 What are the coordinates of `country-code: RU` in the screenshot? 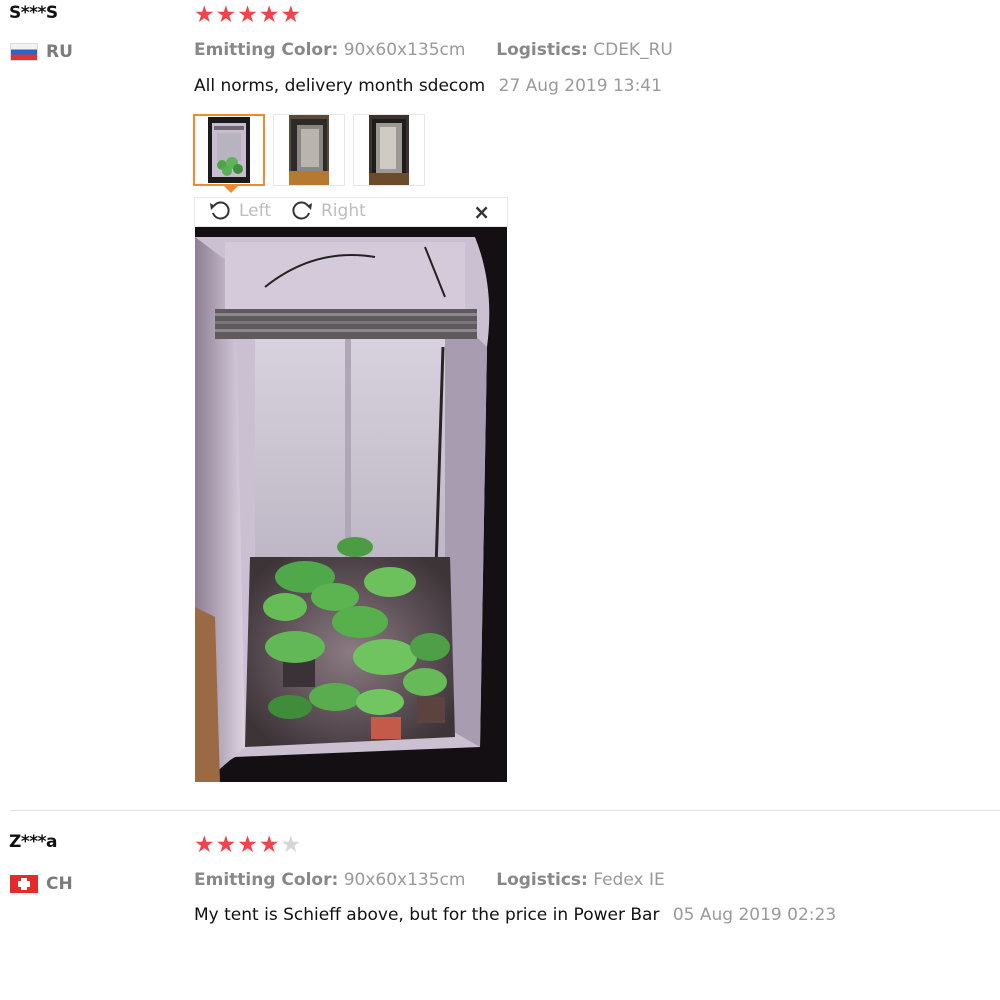 It's located at (59, 52).